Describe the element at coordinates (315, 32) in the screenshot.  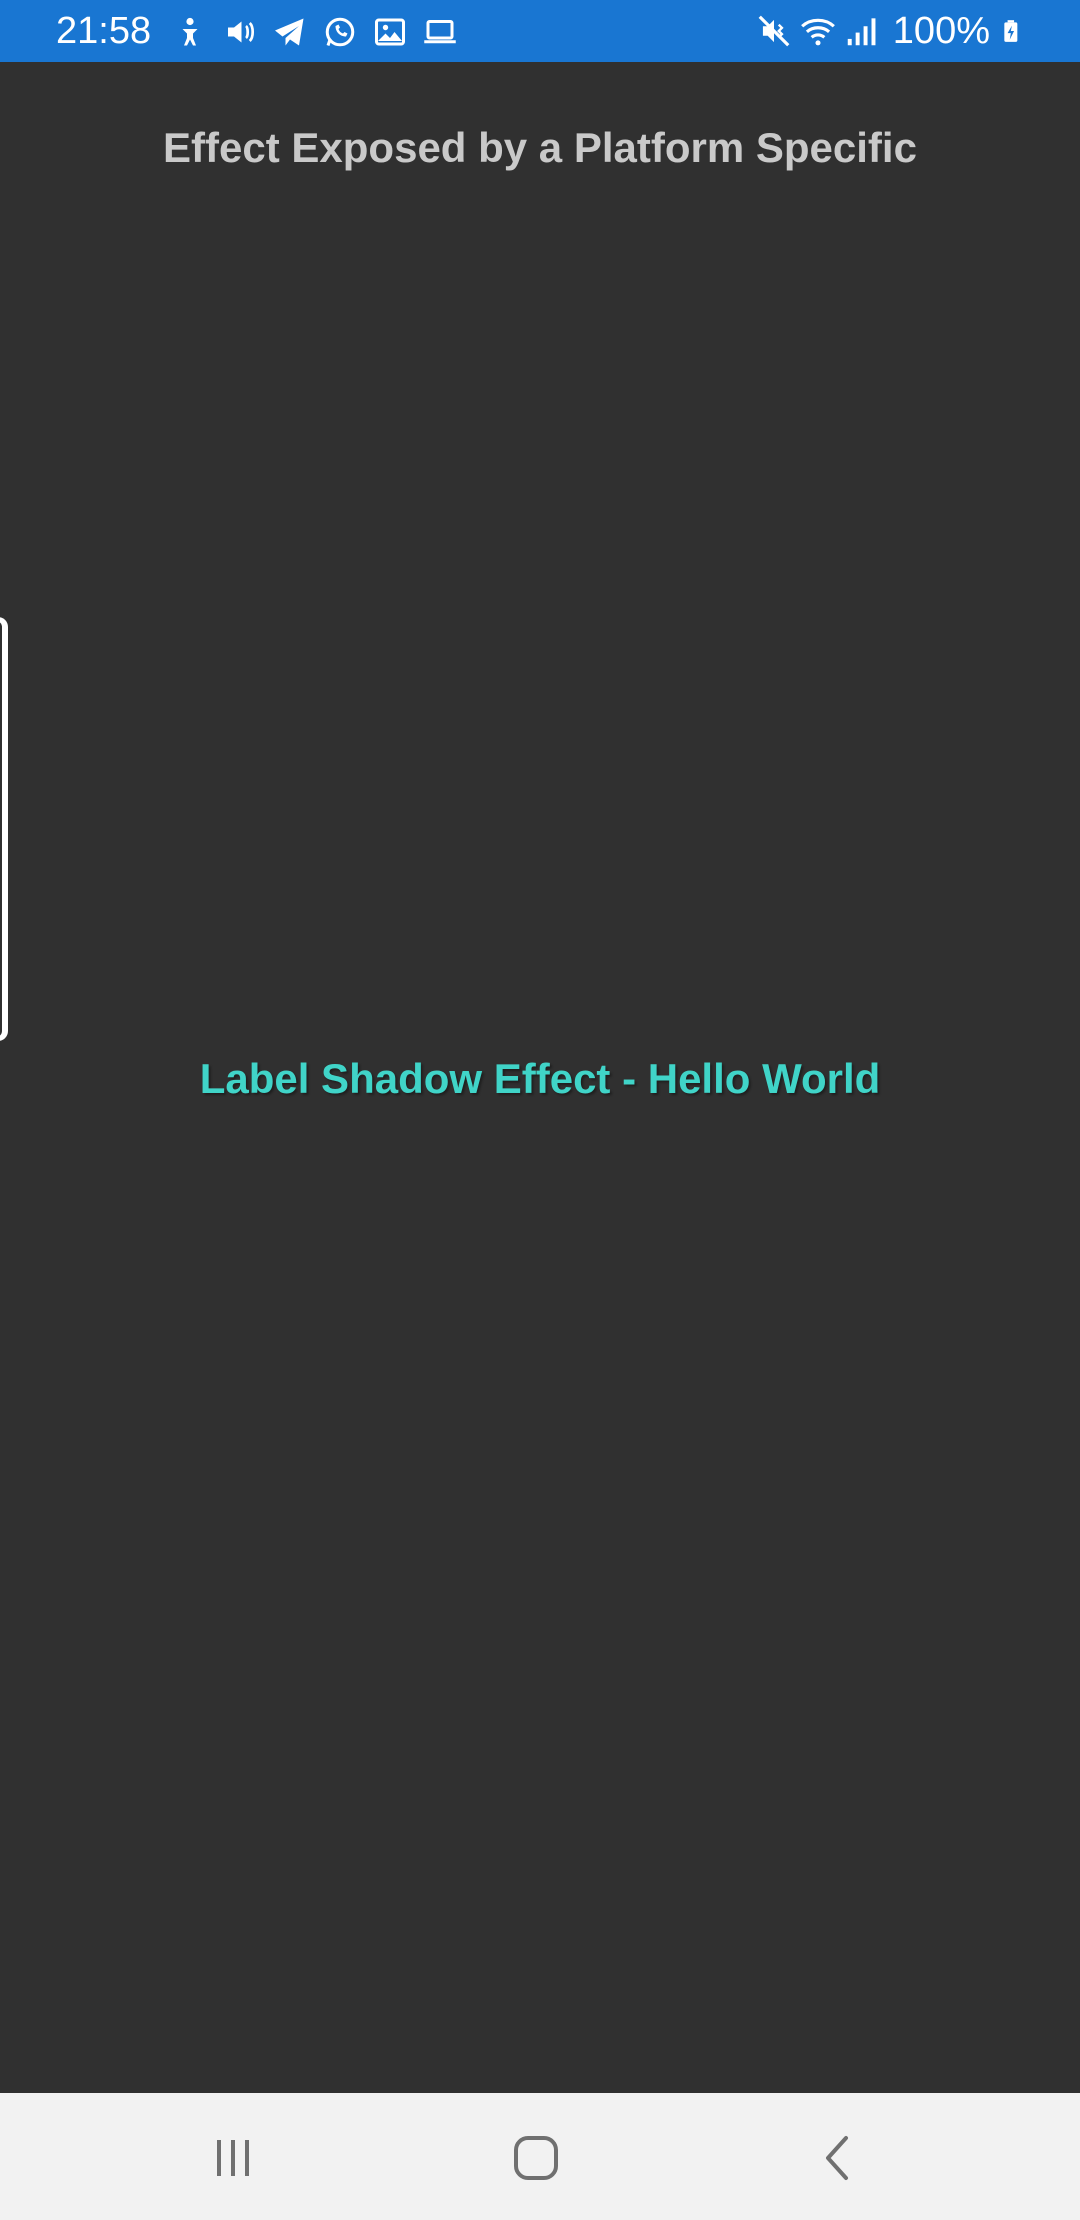
I see `notification-icons` at that location.